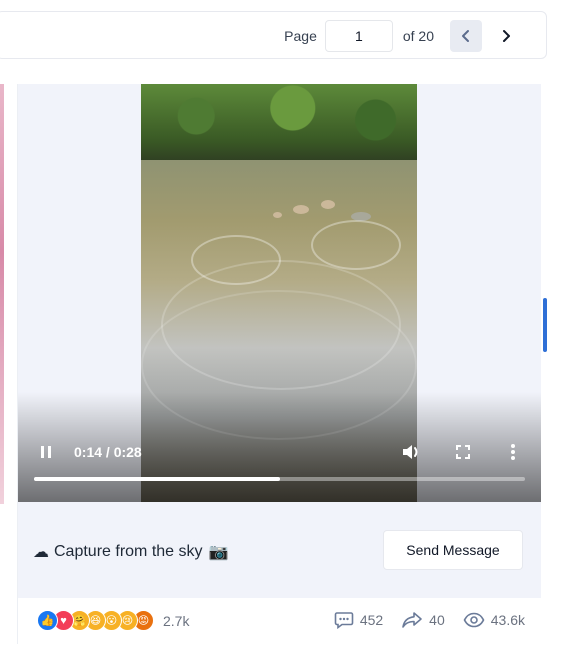 This screenshot has width=563, height=661. What do you see at coordinates (300, 36) in the screenshot?
I see `page-label: Page` at bounding box center [300, 36].